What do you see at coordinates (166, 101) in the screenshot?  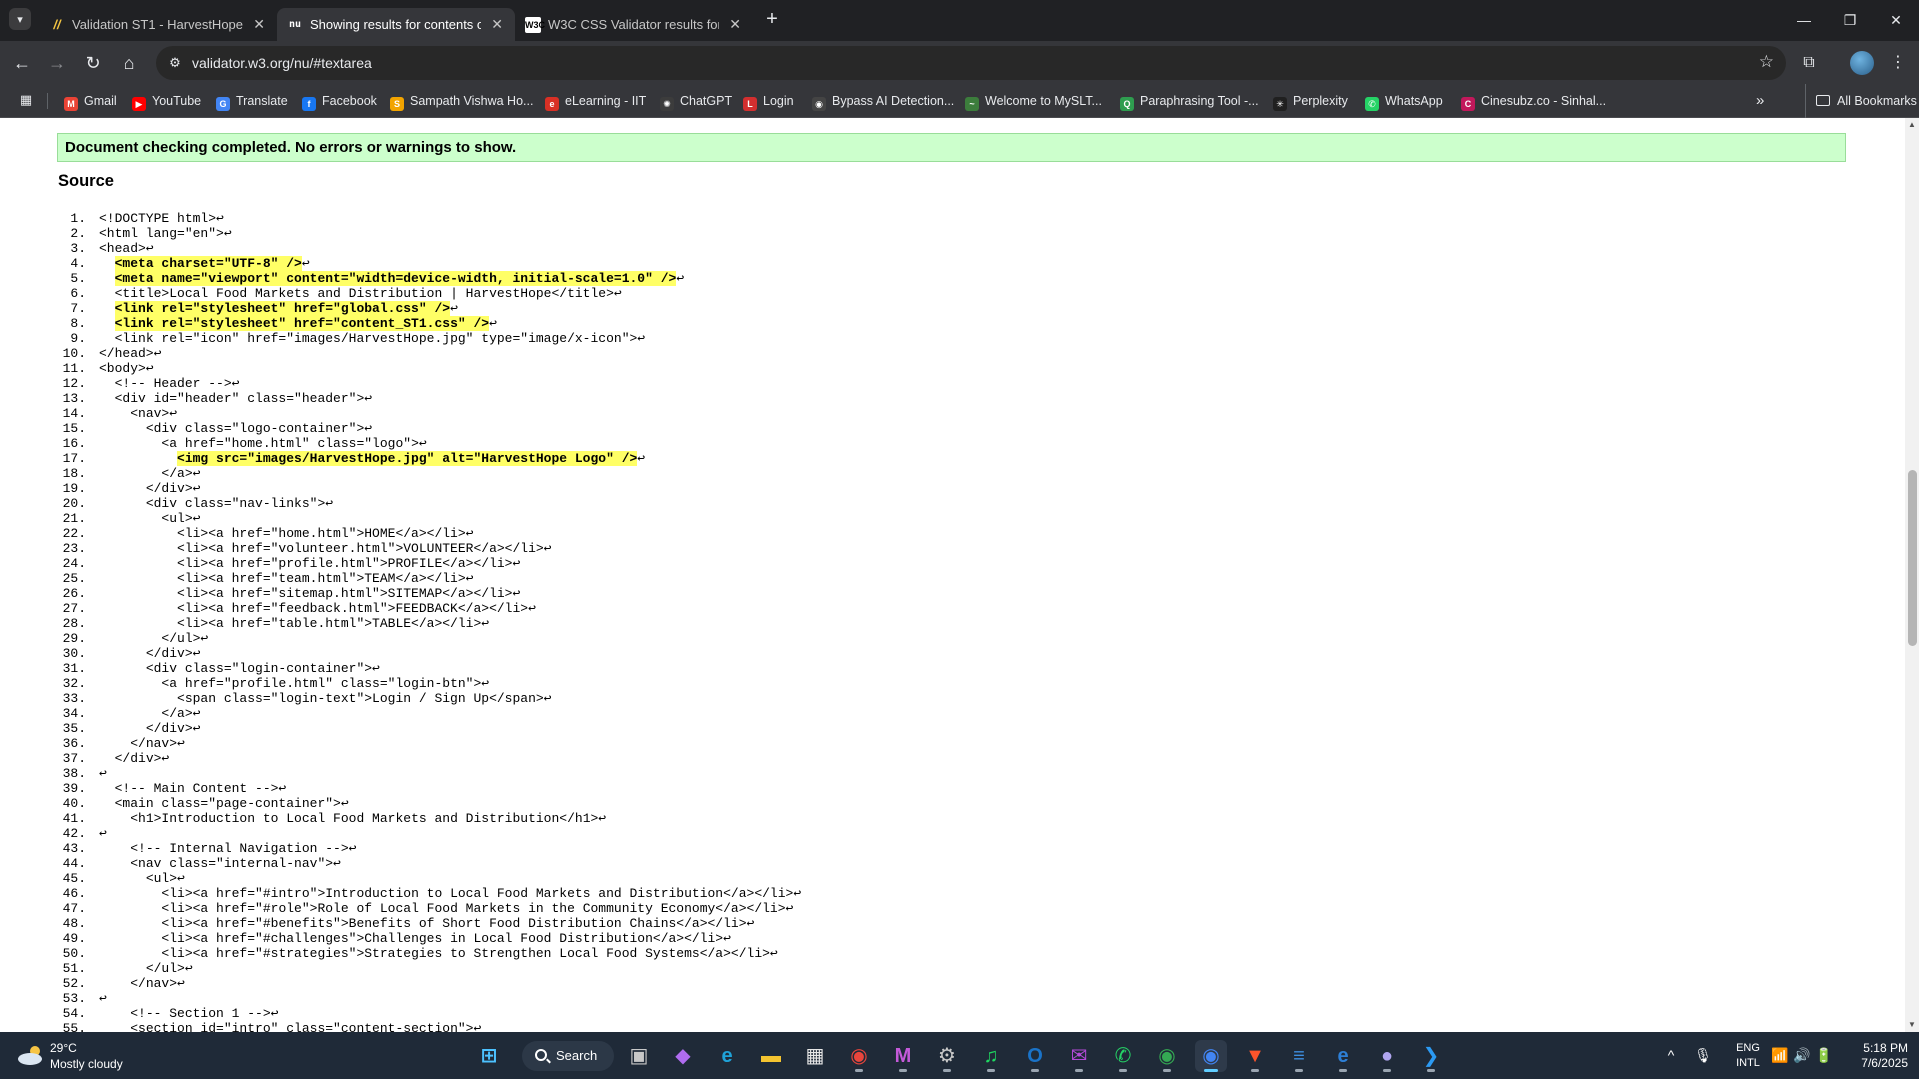 I see `bookmark-item: ▶ YouTube` at bounding box center [166, 101].